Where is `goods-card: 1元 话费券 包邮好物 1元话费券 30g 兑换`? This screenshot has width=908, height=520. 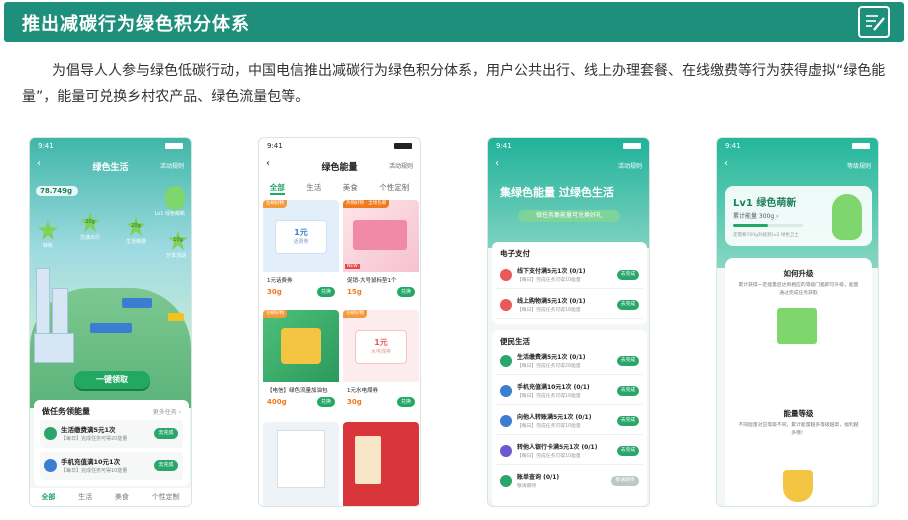 goods-card: 1元 话费券 包邮好物 1元话费券 30g 兑换 is located at coordinates (301, 252).